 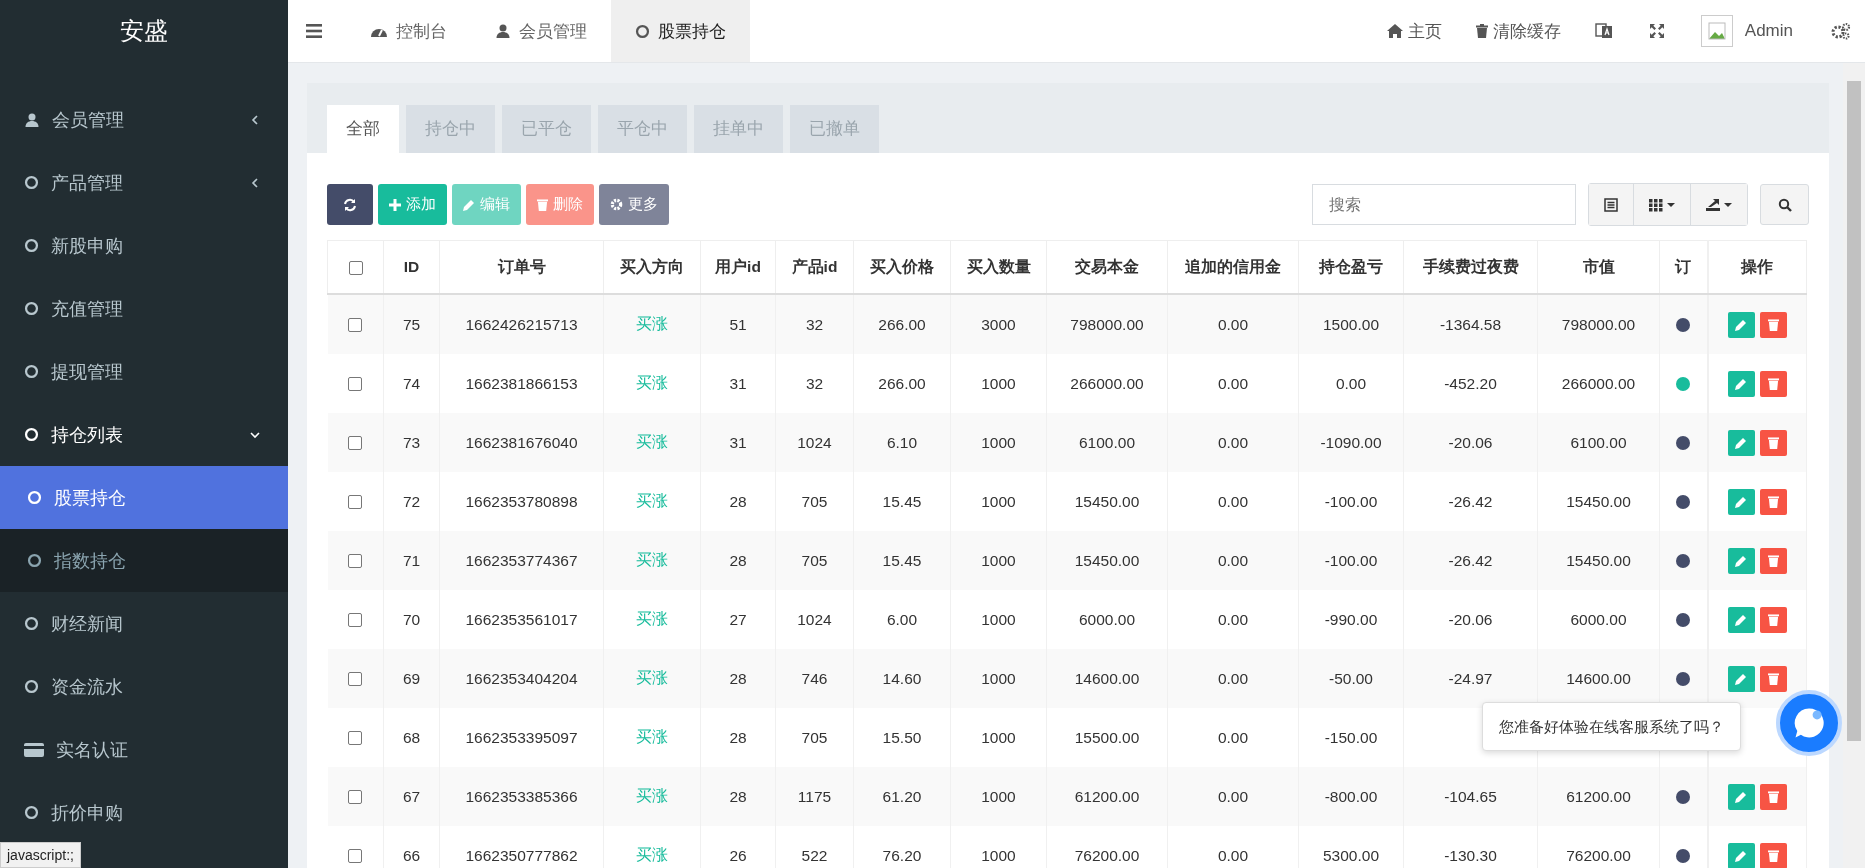 I want to click on avatar-image, so click(x=1716, y=31).